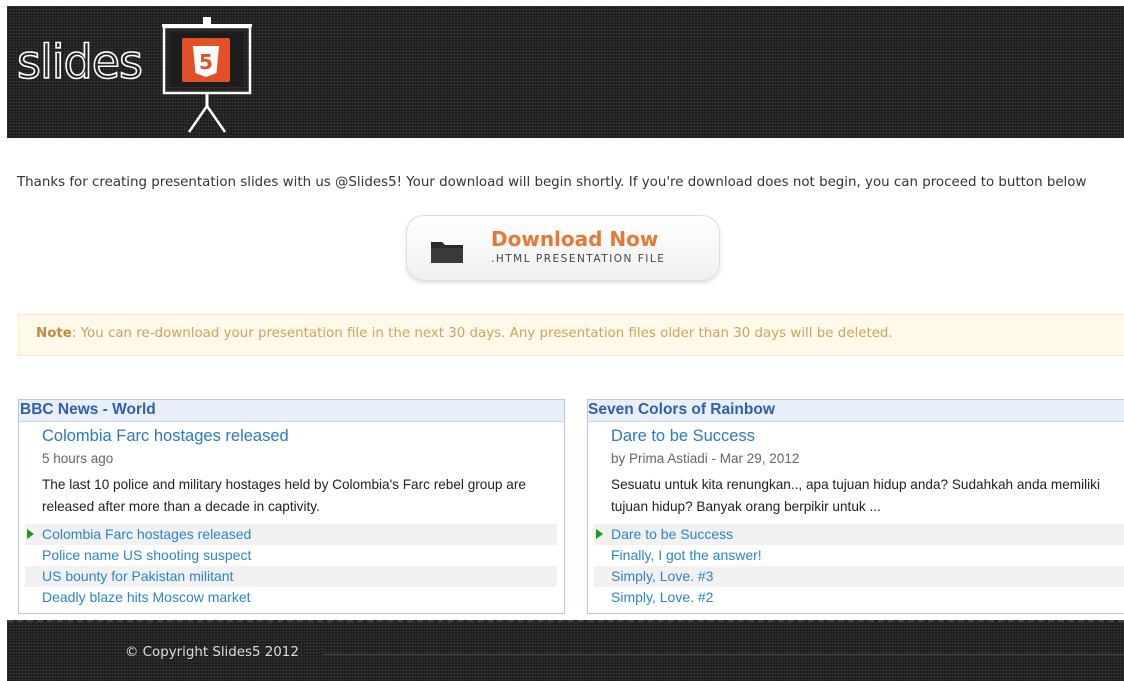  I want to click on widget-heading: BBC News - World, so click(291, 411).